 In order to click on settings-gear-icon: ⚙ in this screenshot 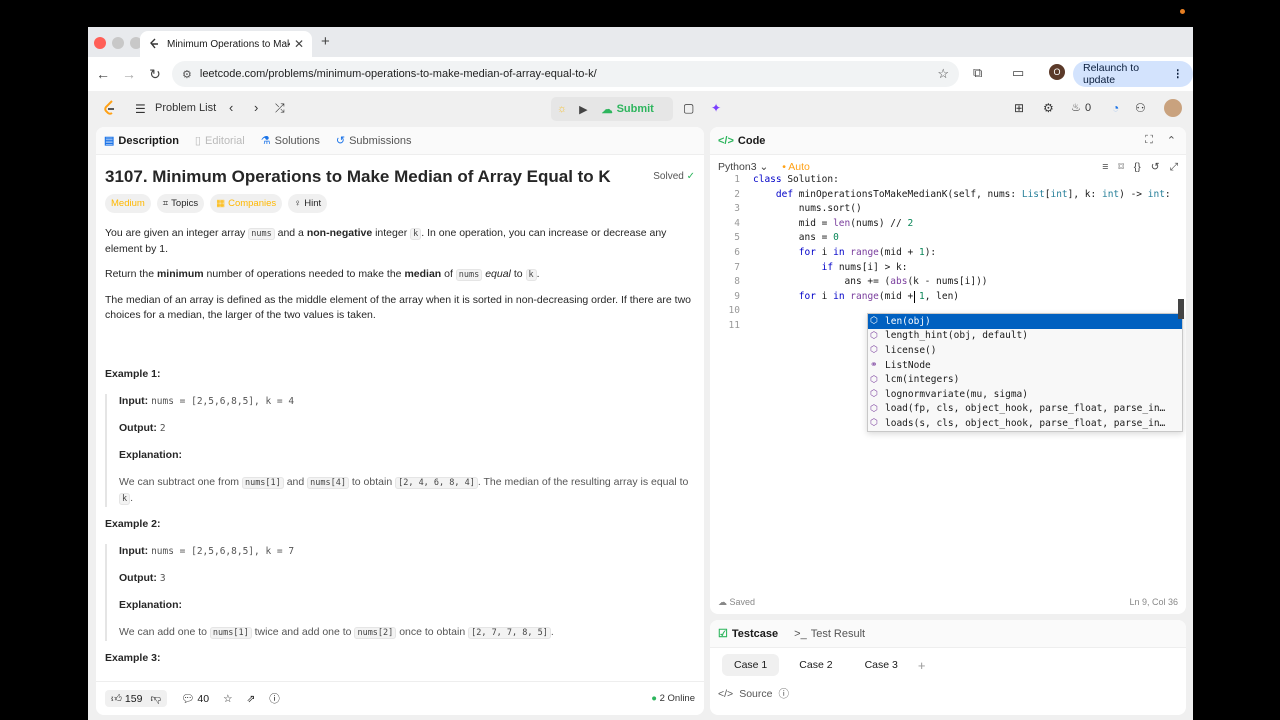, I will do `click(1048, 108)`.